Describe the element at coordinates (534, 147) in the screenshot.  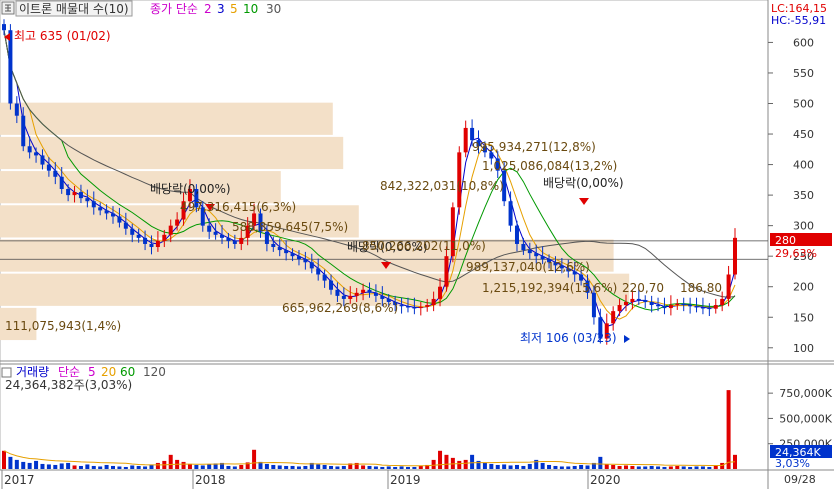
I see `volume-profile-label: 995,934,271(12,8%)` at that location.